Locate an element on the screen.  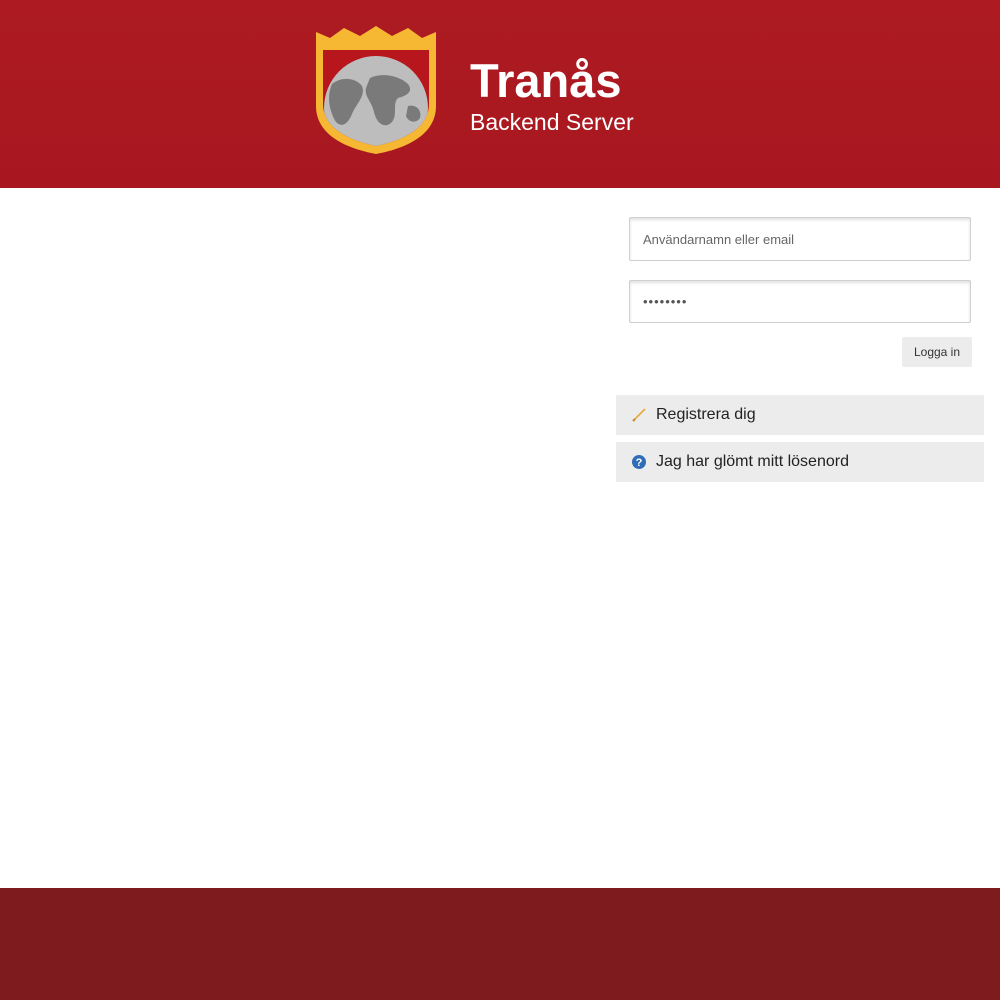
forgot-password-label: Jag har glömt mitt lösenord is located at coordinates (752, 461).